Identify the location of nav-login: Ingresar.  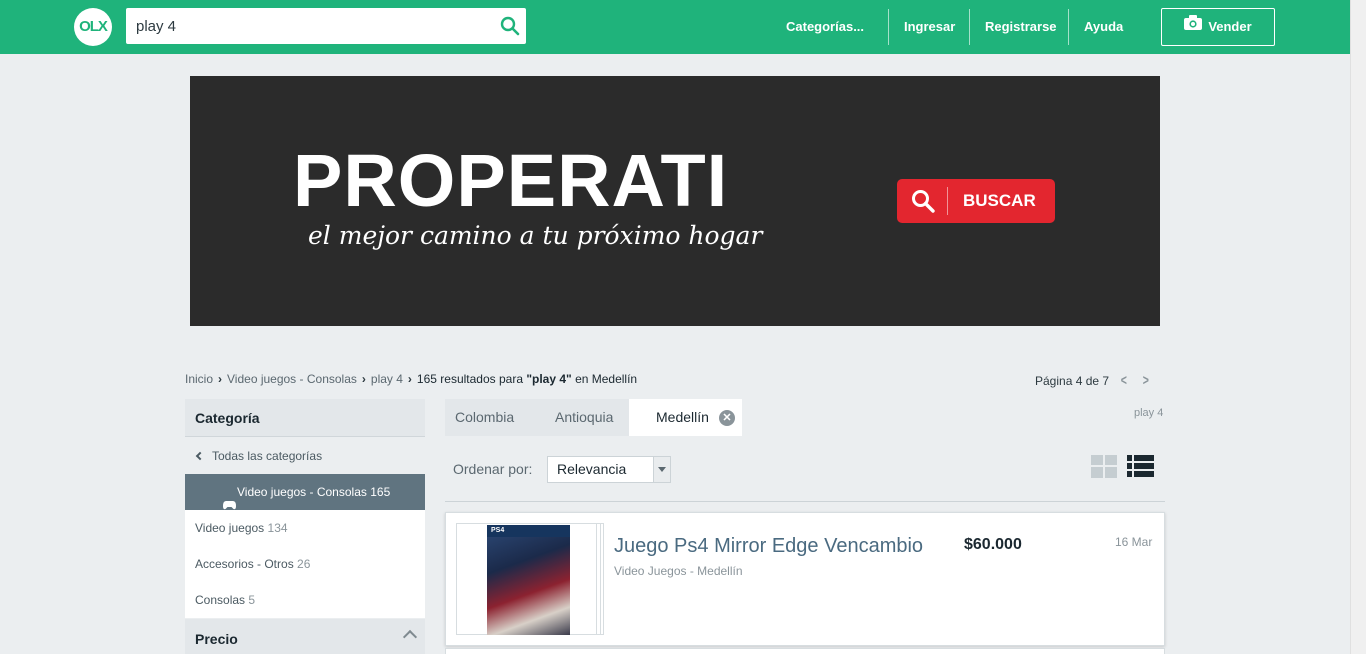
(929, 27).